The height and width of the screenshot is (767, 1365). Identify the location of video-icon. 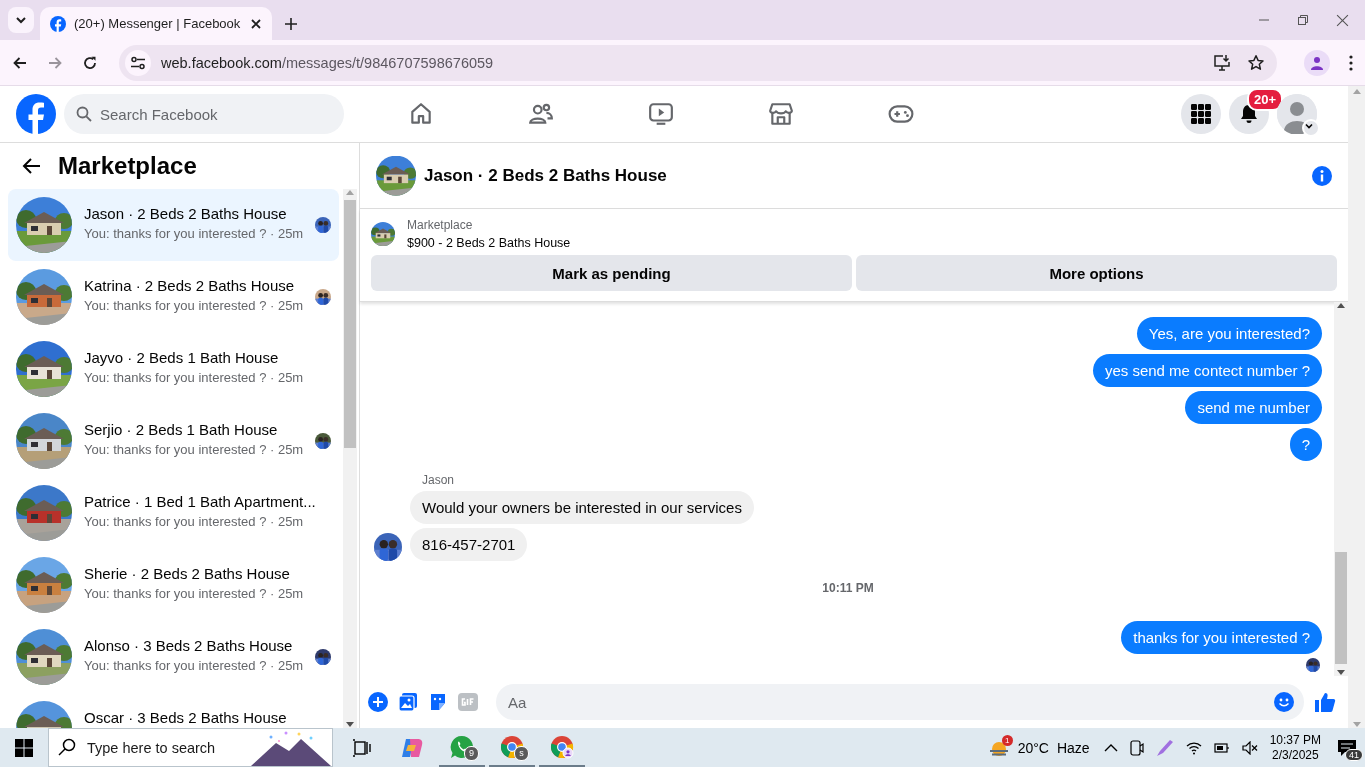
(661, 114).